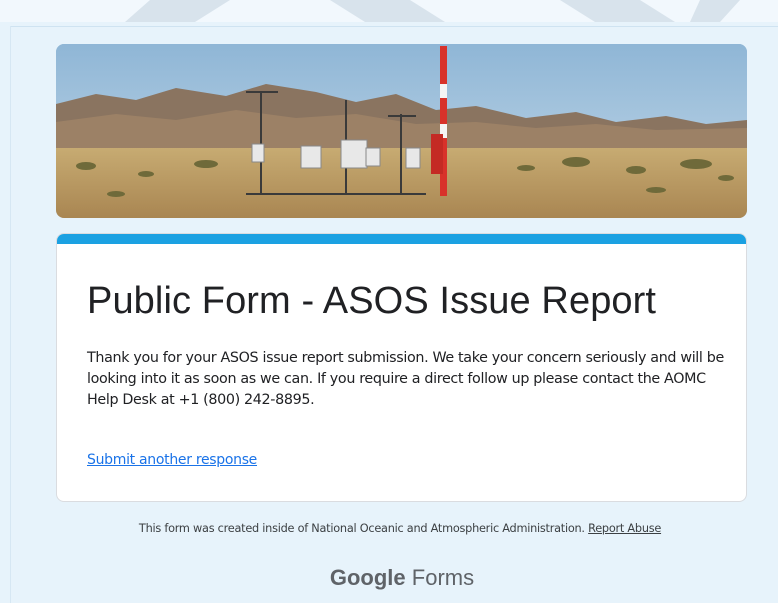 This screenshot has width=778, height=603. I want to click on report-abuse-link: Report Abuse, so click(624, 528).